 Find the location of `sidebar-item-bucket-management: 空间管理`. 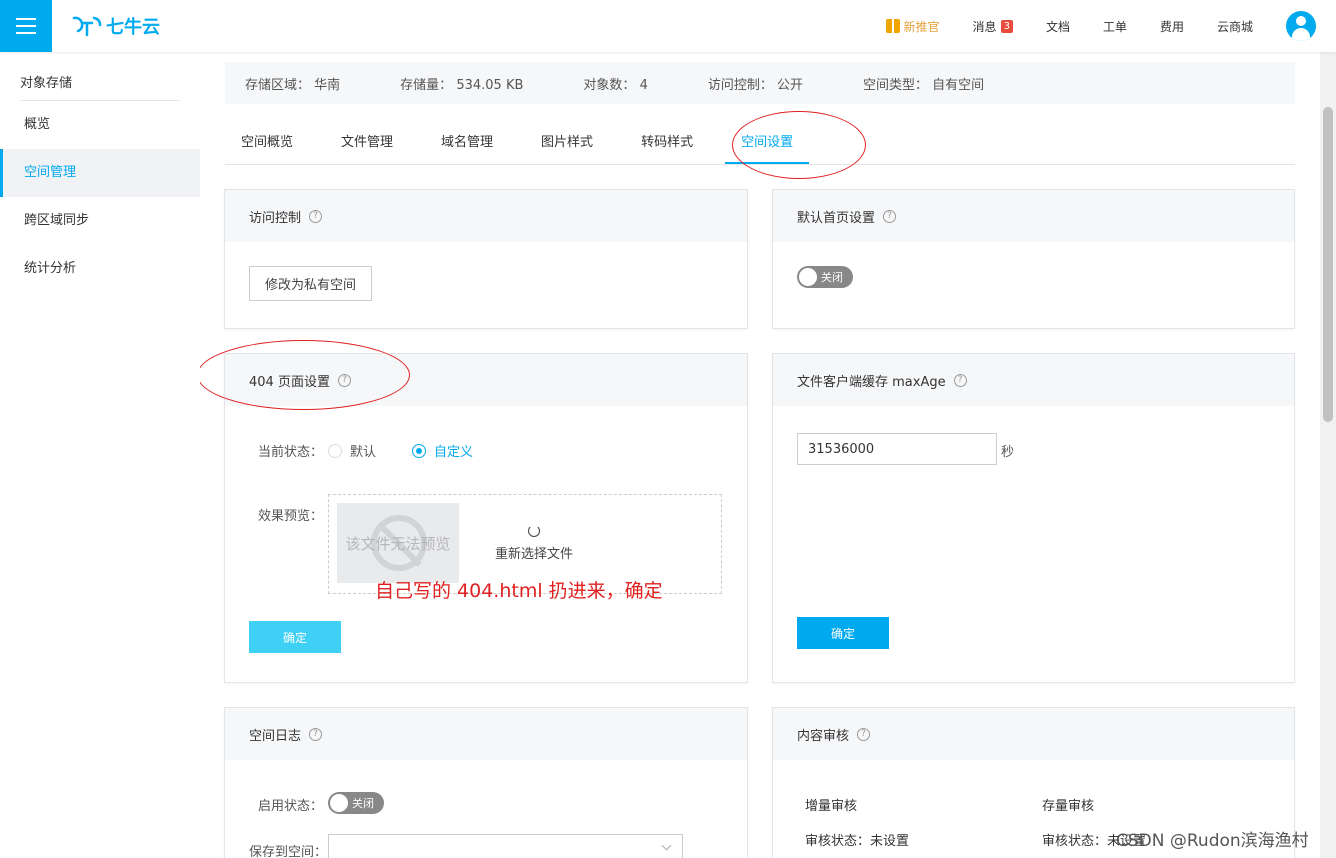

sidebar-item-bucket-management: 空间管理 is located at coordinates (100, 173).